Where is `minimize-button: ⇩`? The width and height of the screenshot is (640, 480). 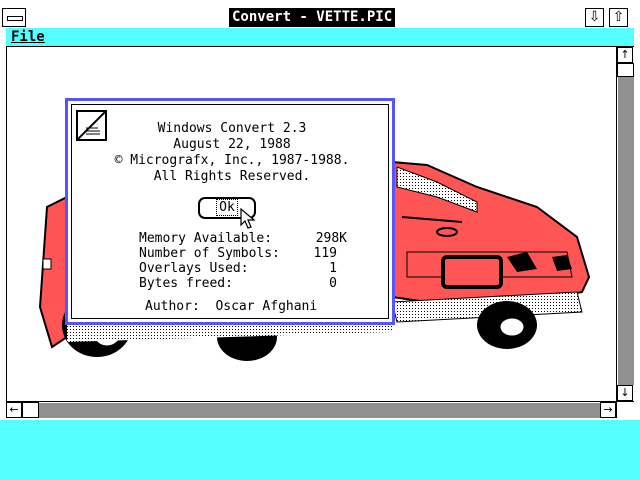
minimize-button: ⇩ is located at coordinates (594, 17).